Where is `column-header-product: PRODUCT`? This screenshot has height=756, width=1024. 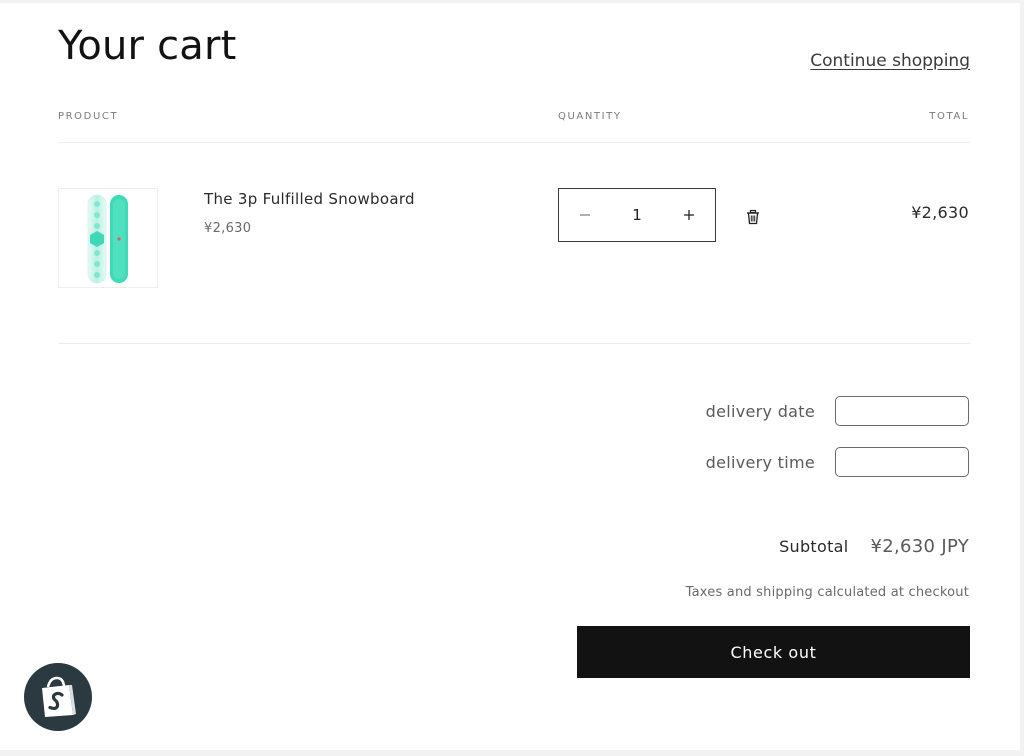
column-header-product: PRODUCT is located at coordinates (88, 116).